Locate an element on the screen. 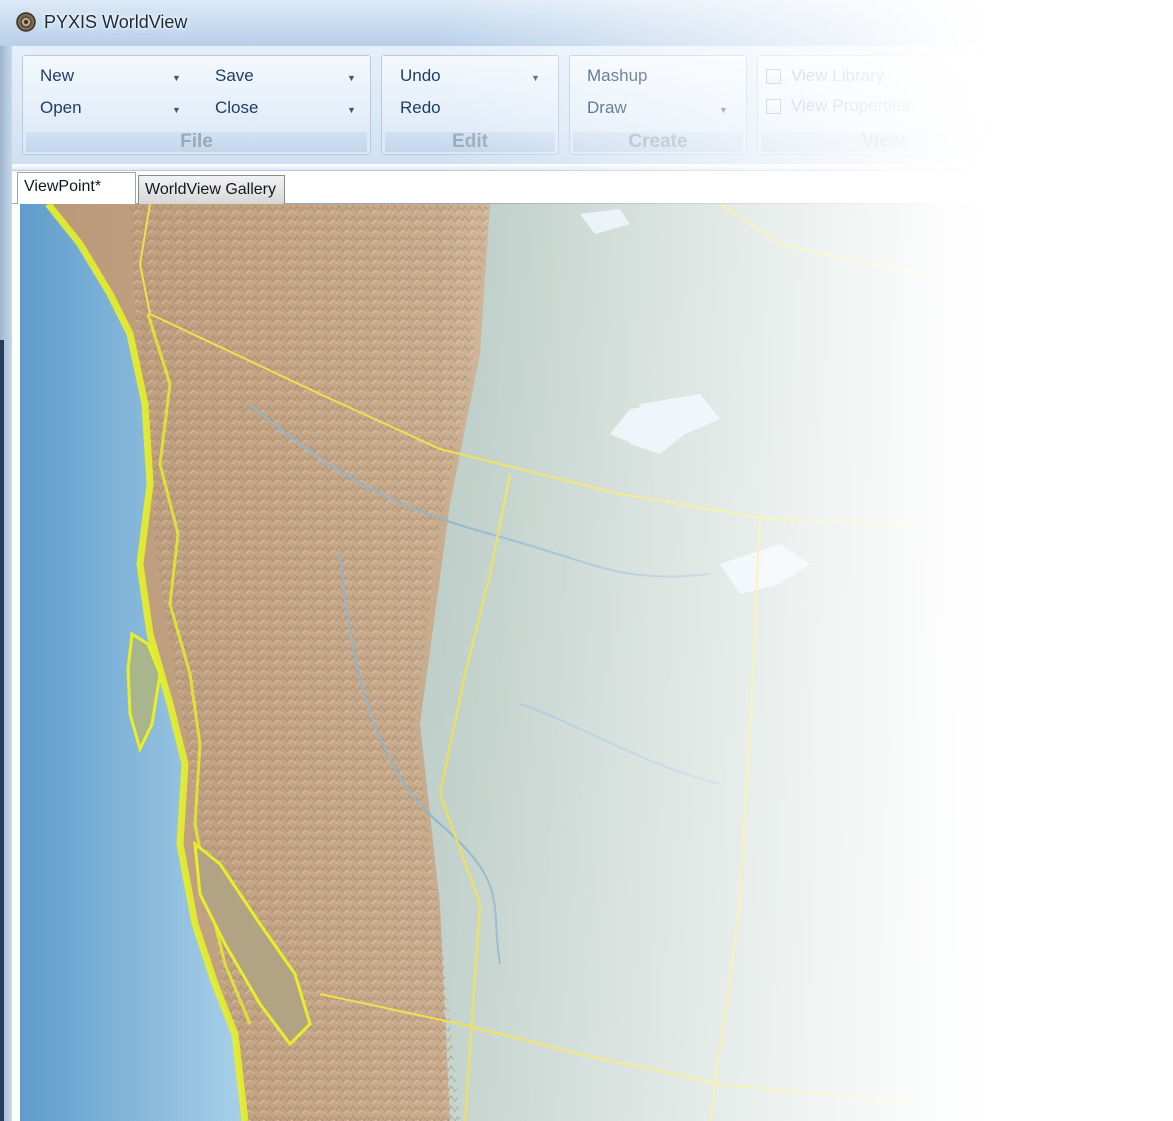 Image resolution: width=1173 pixels, height=1121 pixels. mashup-button: Mashup is located at coordinates (617, 76).